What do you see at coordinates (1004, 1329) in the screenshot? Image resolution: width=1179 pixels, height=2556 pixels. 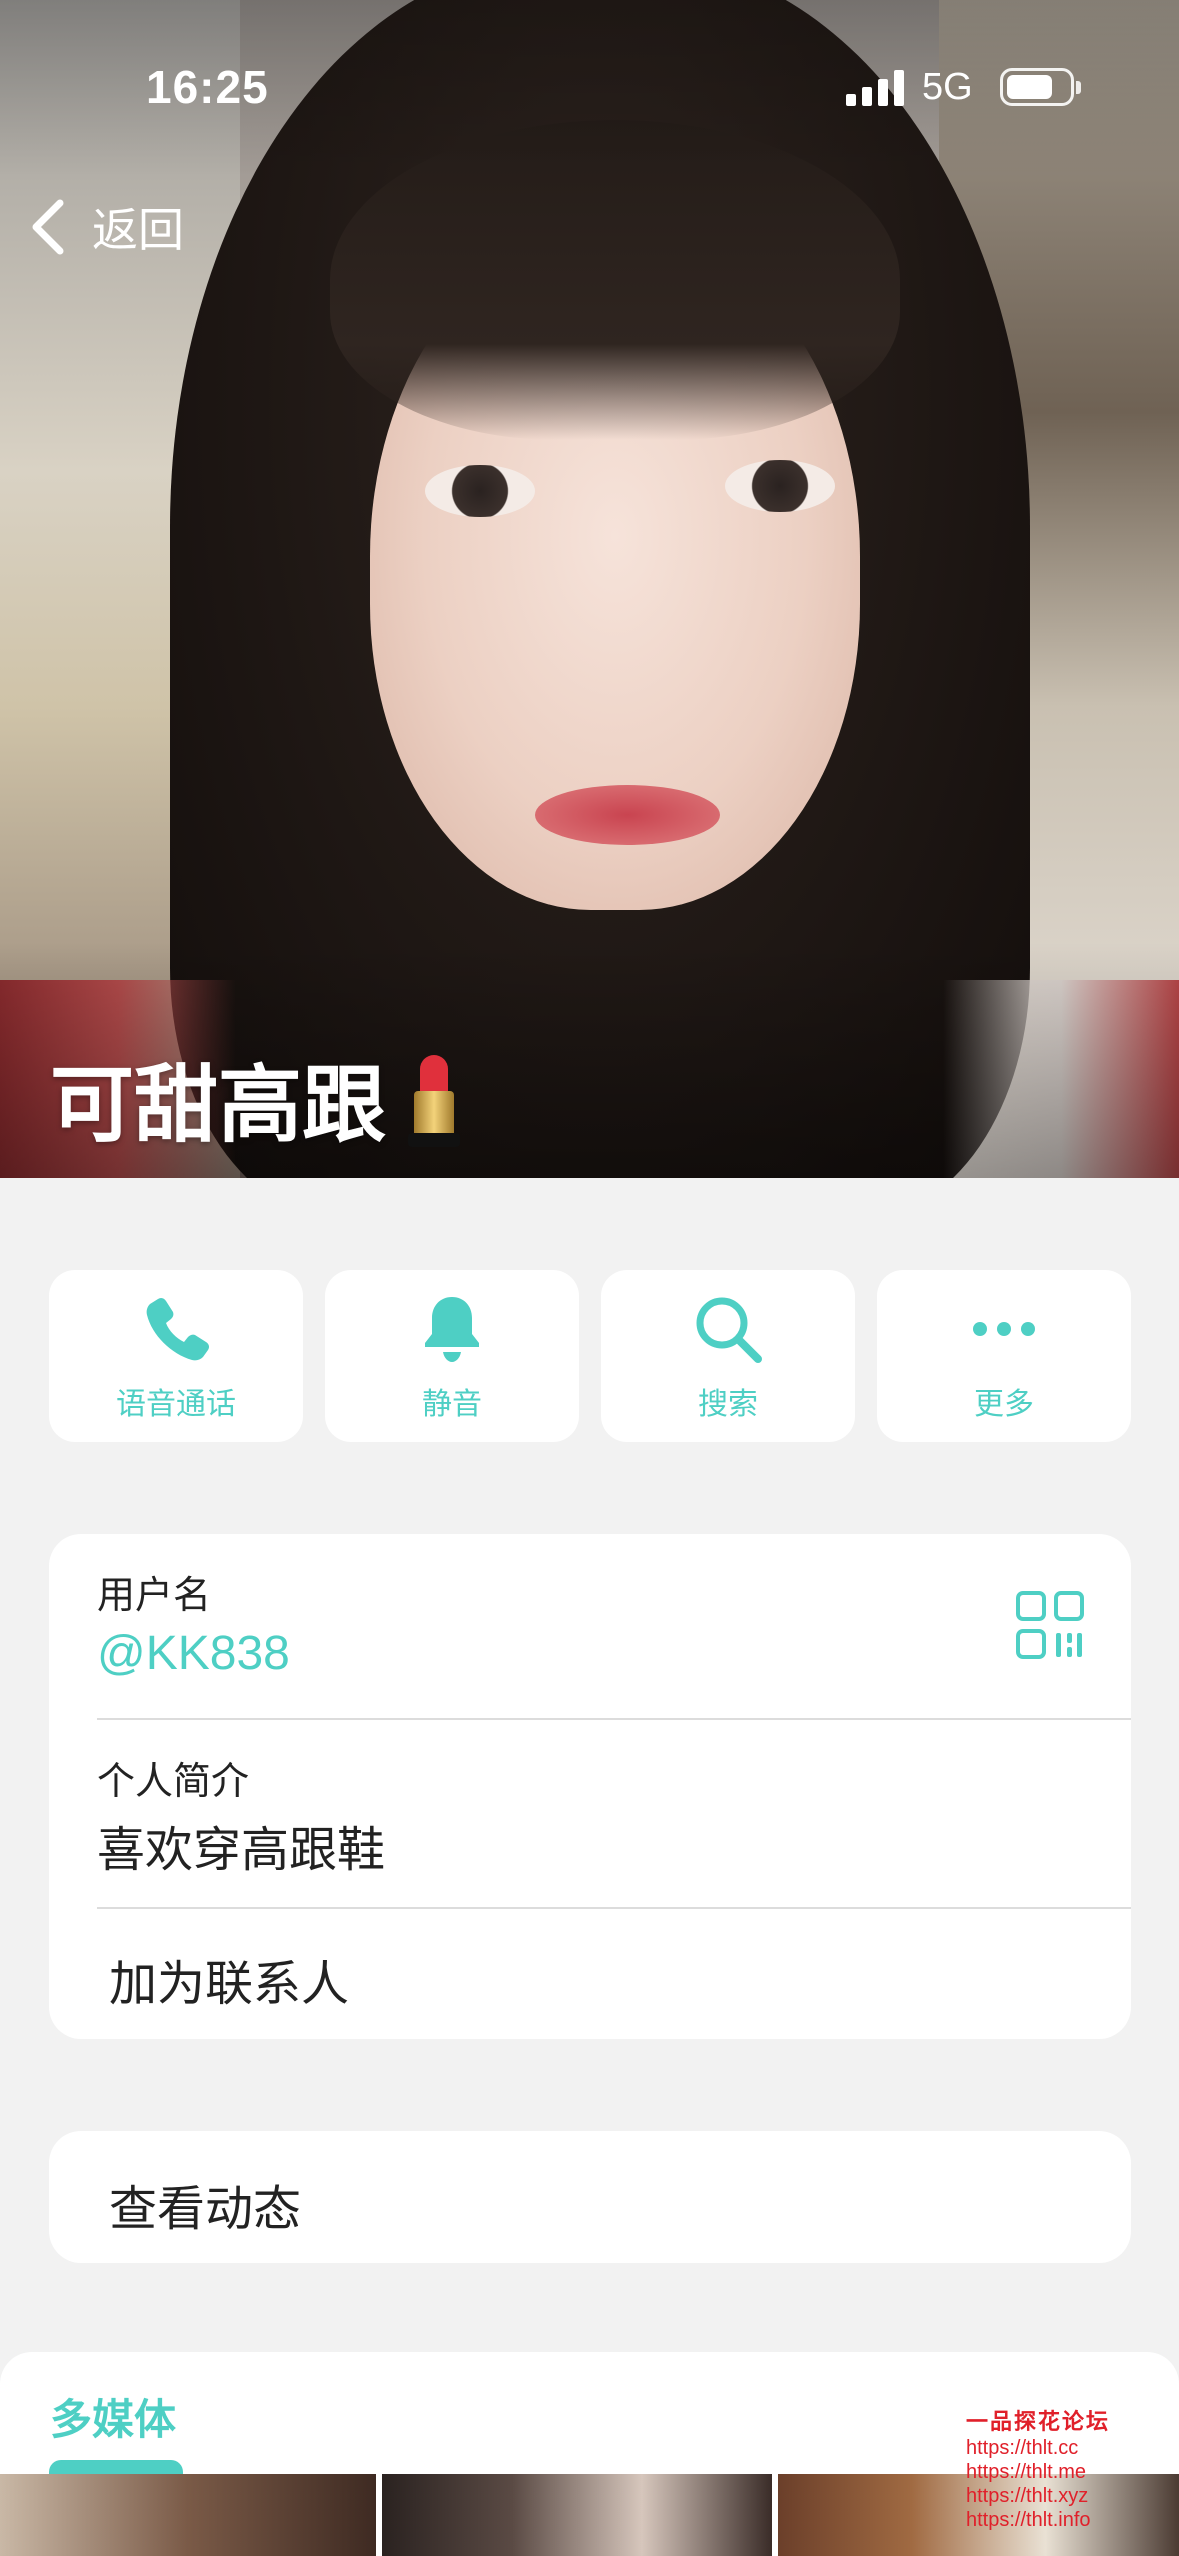 I see `more-icon` at bounding box center [1004, 1329].